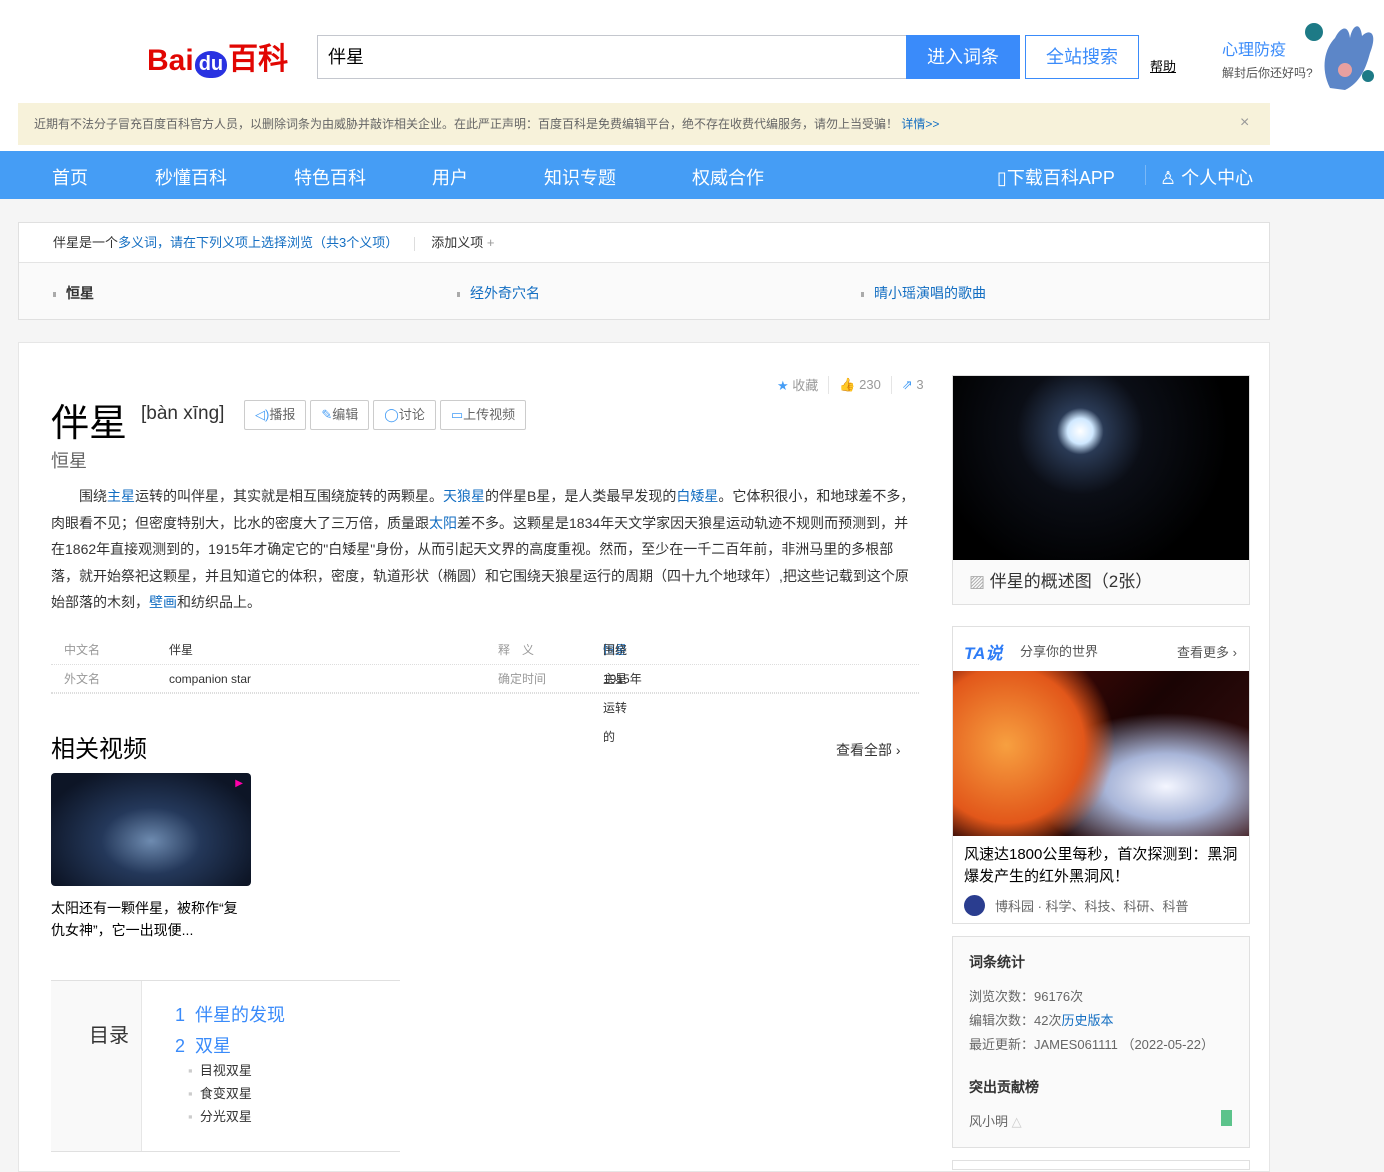 Image resolution: width=1384 pixels, height=1172 pixels. Describe the element at coordinates (1226, 1118) in the screenshot. I see `bookmark-icon` at that location.